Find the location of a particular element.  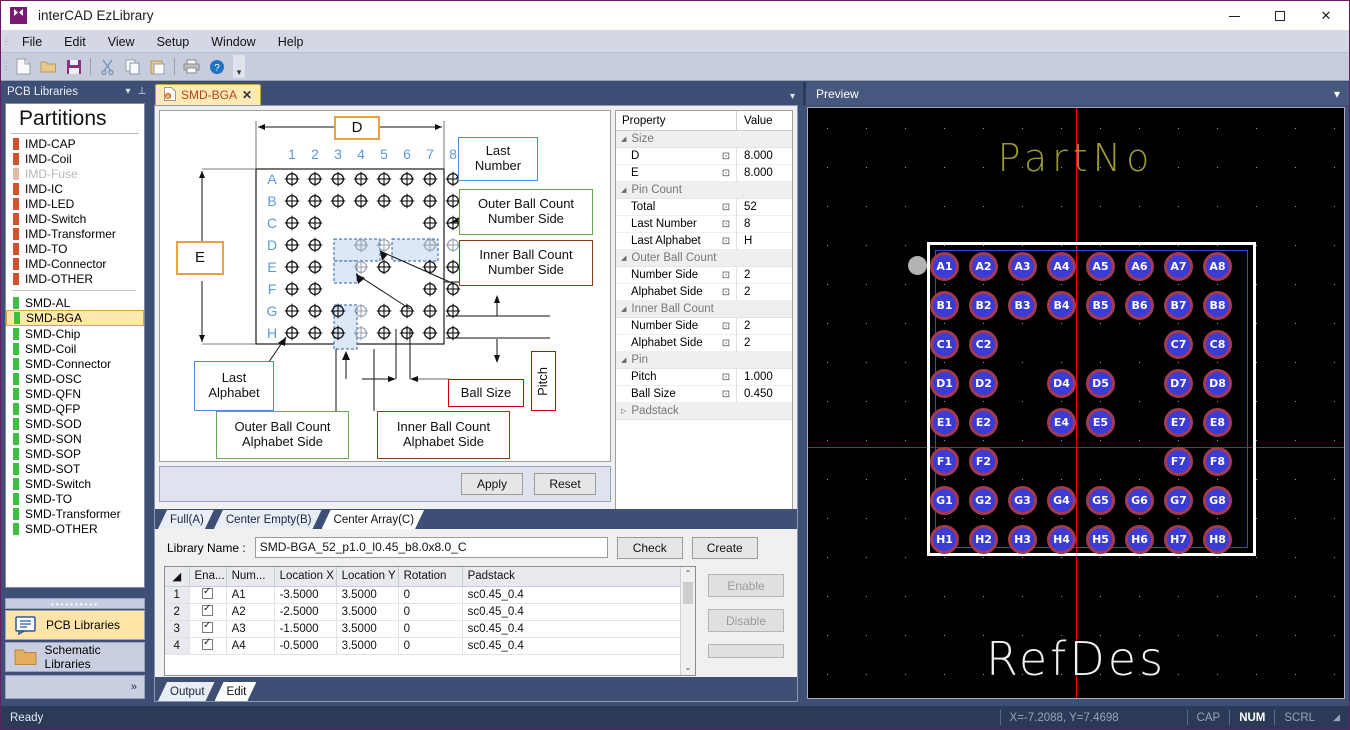

partition-item-imd-switch: IMD-Switch is located at coordinates (75, 218).